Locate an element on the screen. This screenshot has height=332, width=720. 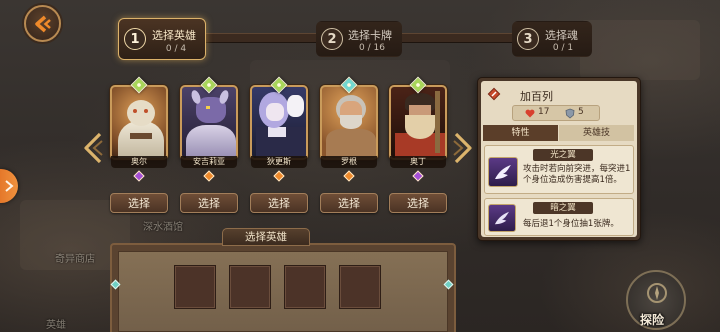
hp-value: 17 is located at coordinates (544, 112).